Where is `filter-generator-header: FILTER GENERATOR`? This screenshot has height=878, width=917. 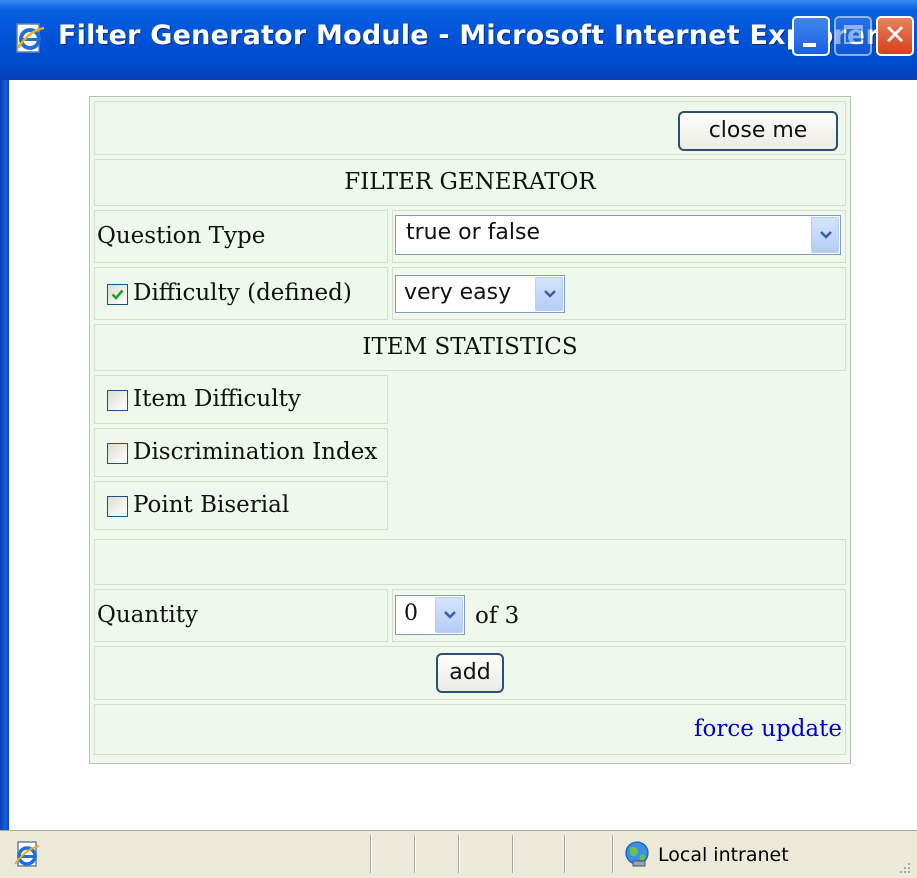 filter-generator-header: FILTER GENERATOR is located at coordinates (470, 182).